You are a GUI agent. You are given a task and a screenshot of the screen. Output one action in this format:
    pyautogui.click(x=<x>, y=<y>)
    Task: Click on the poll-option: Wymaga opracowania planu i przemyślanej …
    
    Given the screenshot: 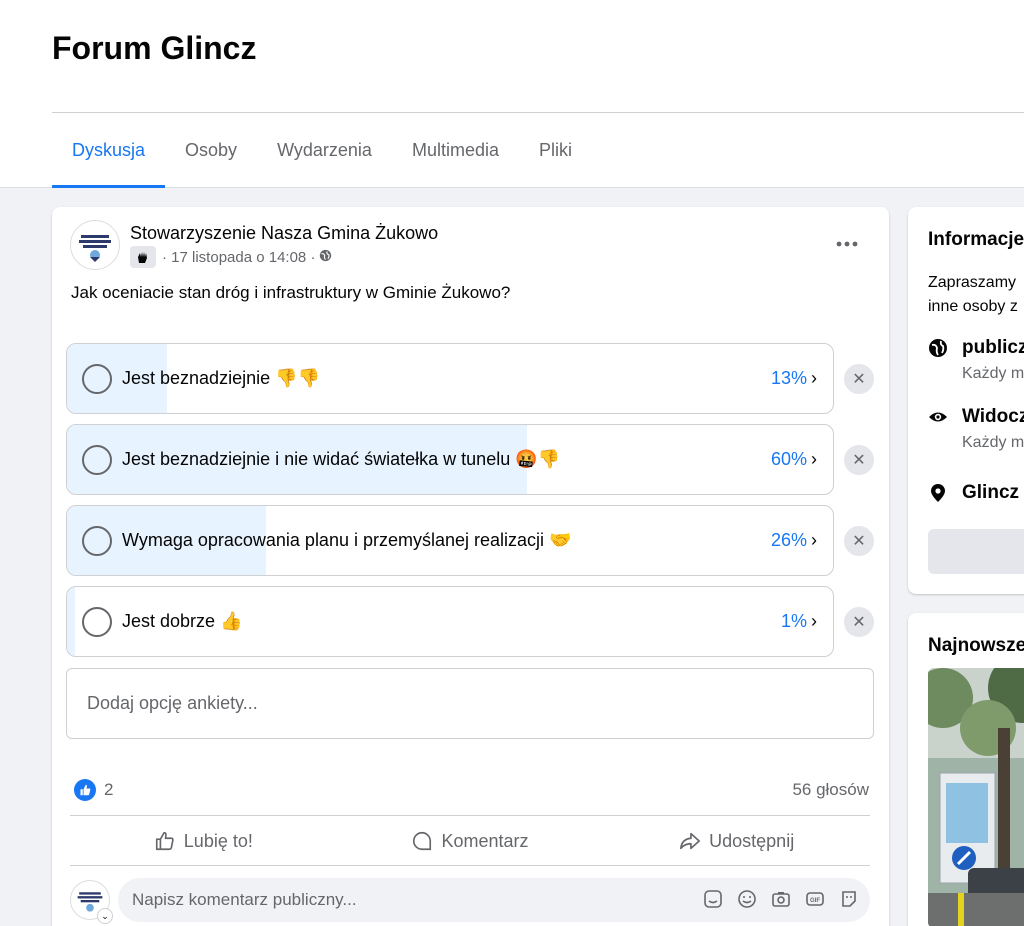 What is the action you would take?
    pyautogui.click(x=450, y=540)
    